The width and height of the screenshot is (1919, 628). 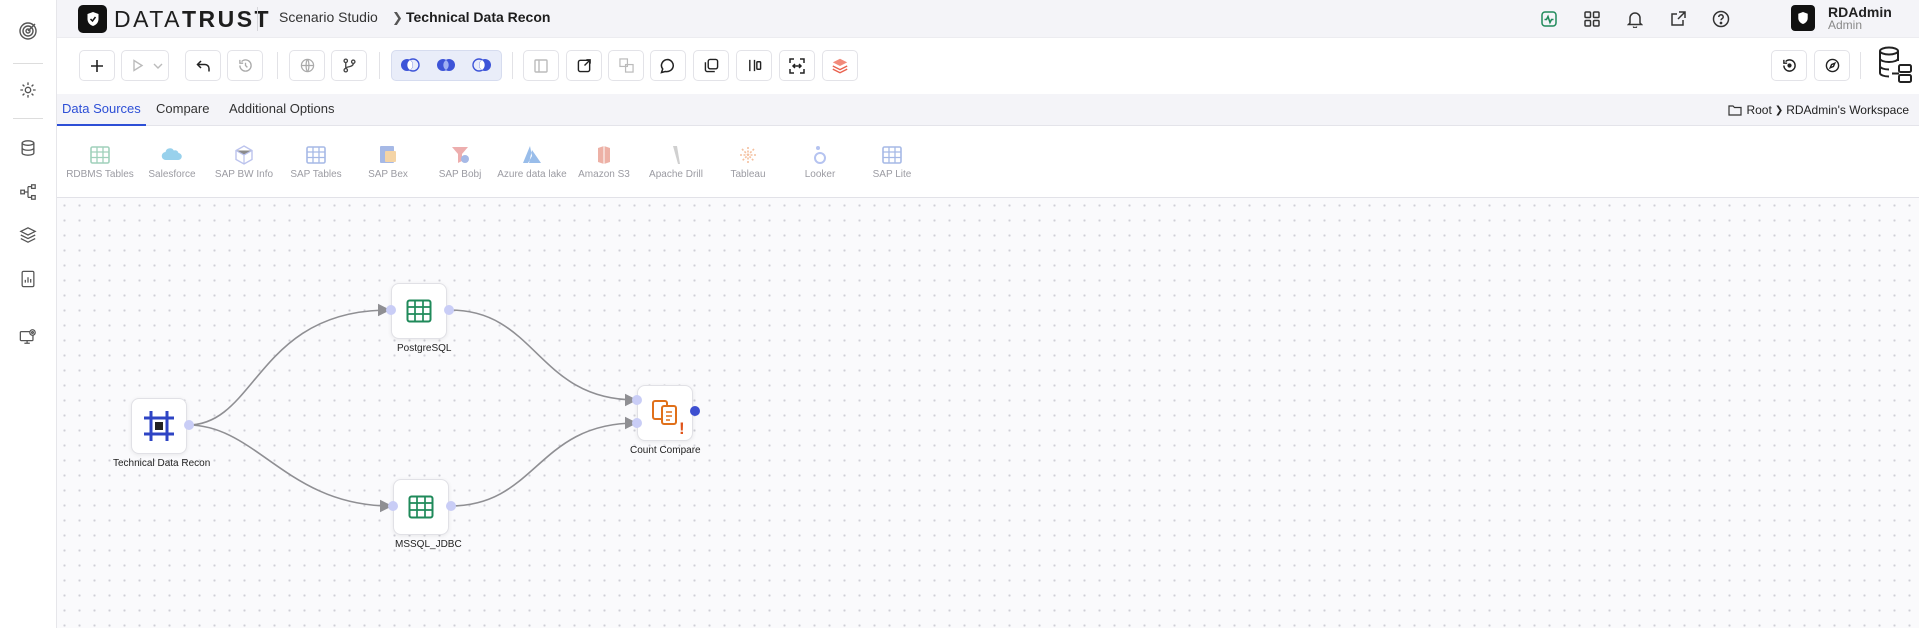 I want to click on split-button, so click(x=754, y=65).